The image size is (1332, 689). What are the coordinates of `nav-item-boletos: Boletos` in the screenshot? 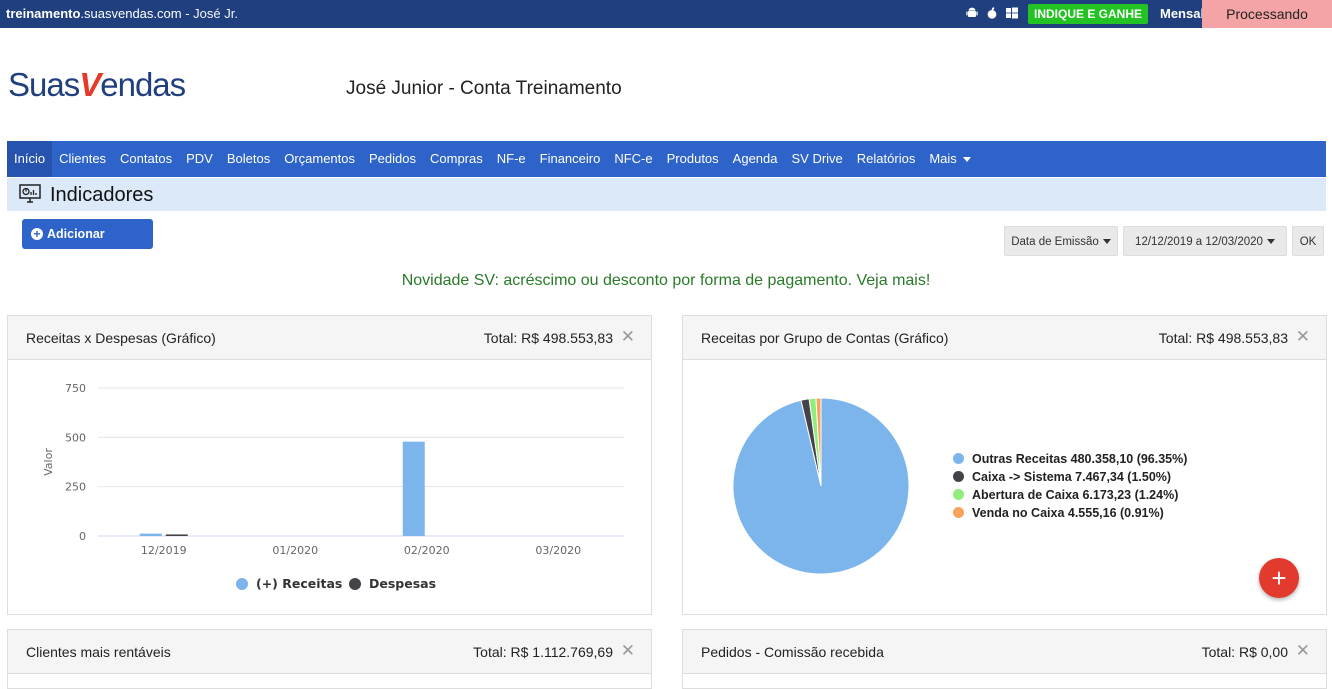 It's located at (248, 159).